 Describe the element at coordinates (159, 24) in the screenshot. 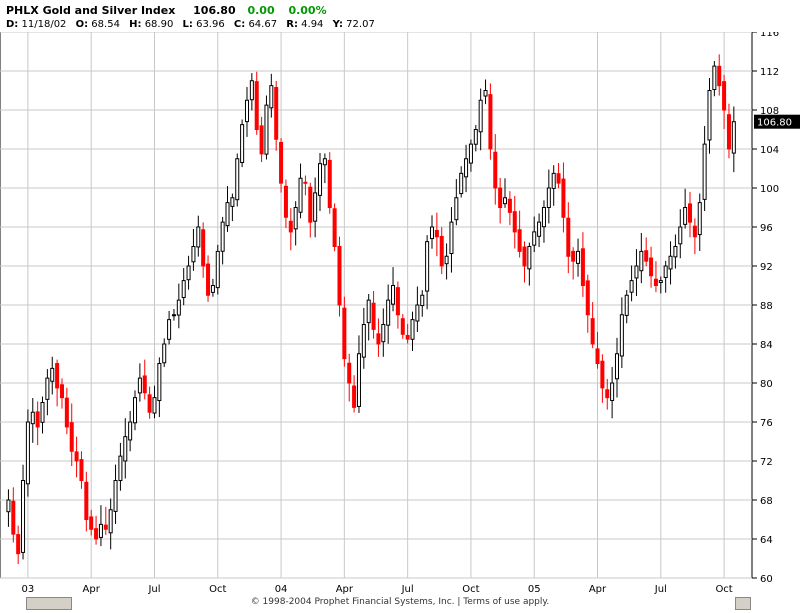

I see `high-value: 68.90` at that location.